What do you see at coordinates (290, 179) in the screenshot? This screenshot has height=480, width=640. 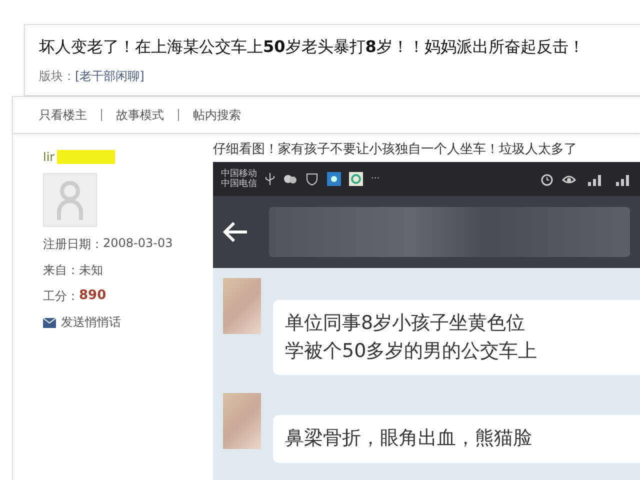 I see `chat-icon` at bounding box center [290, 179].